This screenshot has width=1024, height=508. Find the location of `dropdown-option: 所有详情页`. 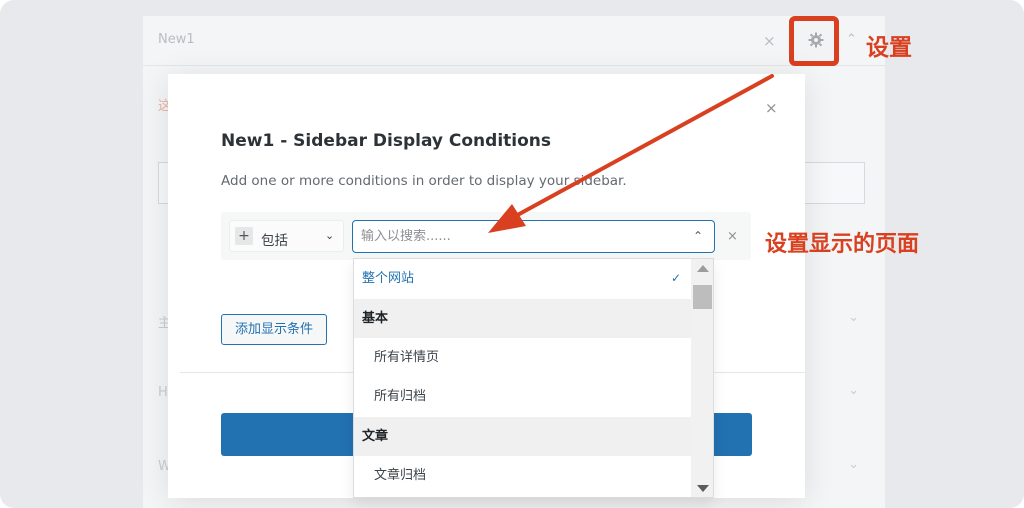

dropdown-option: 所有详情页 is located at coordinates (522, 357).